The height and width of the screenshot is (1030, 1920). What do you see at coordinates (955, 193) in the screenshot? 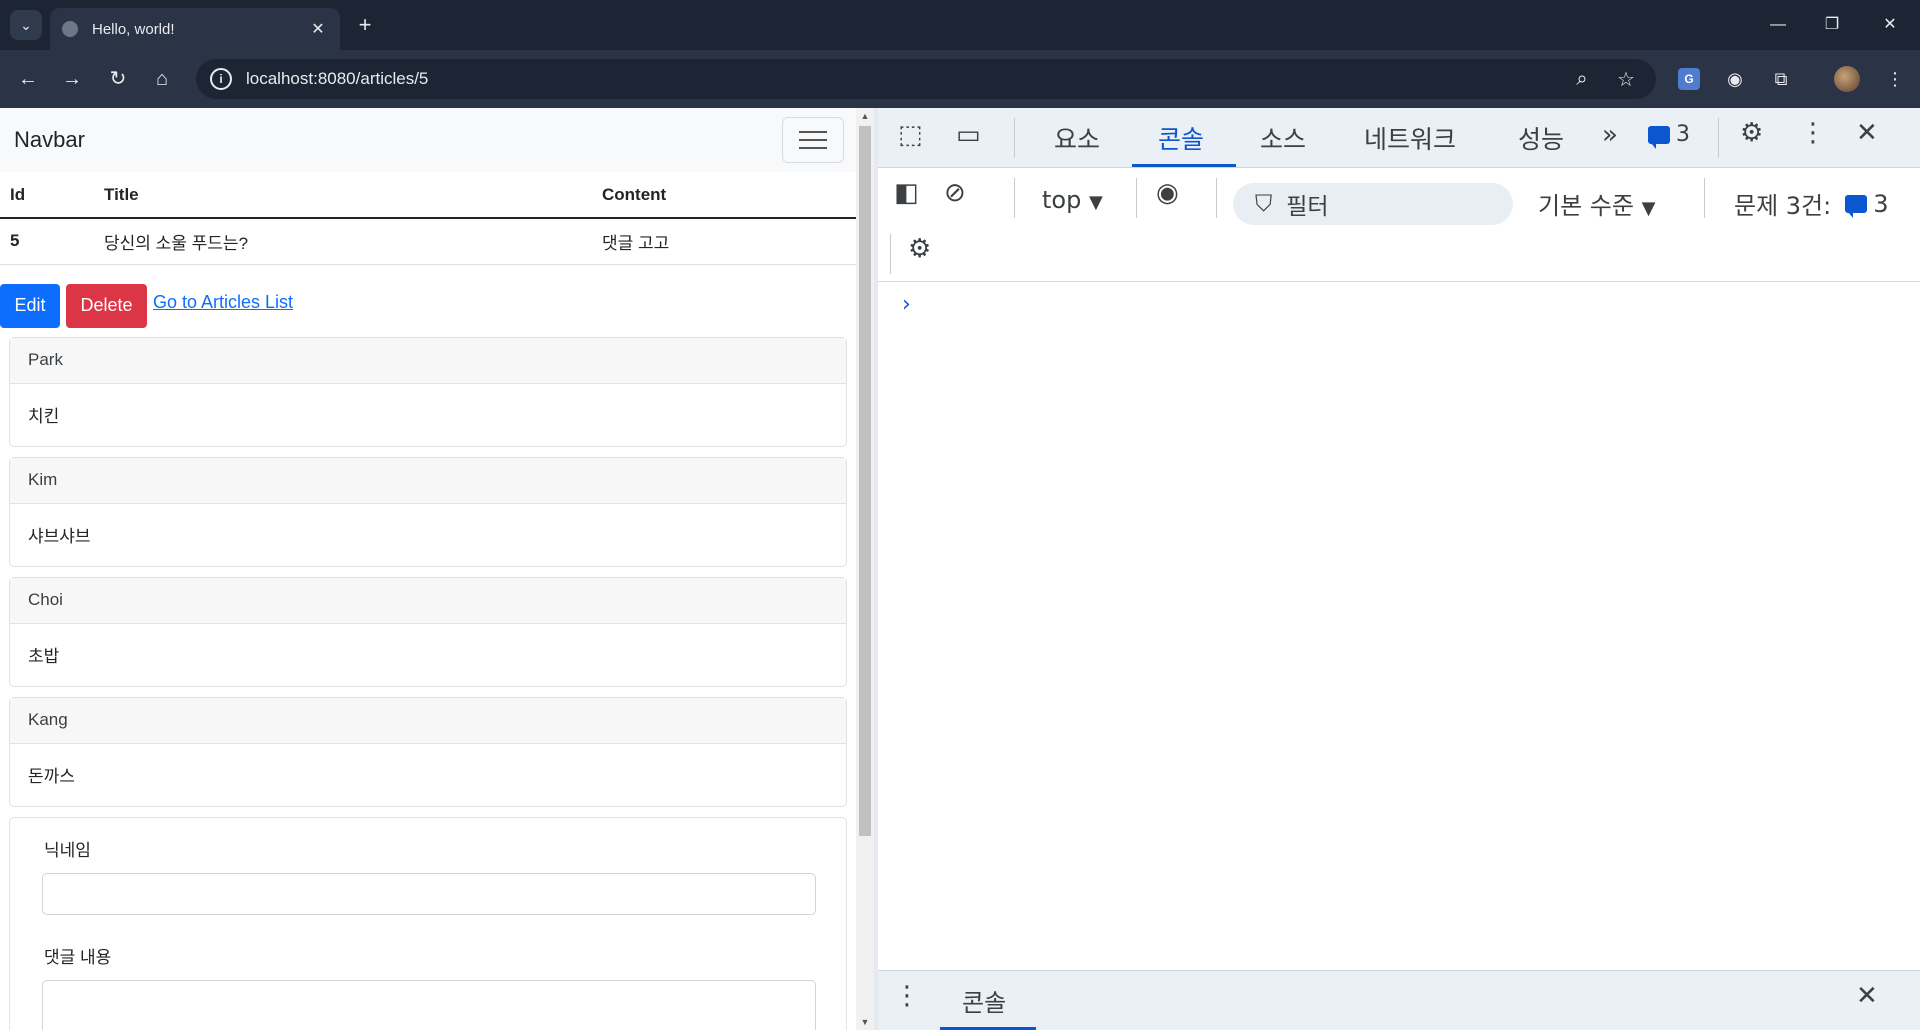
I see `clear-console-icon: ⊘` at bounding box center [955, 193].